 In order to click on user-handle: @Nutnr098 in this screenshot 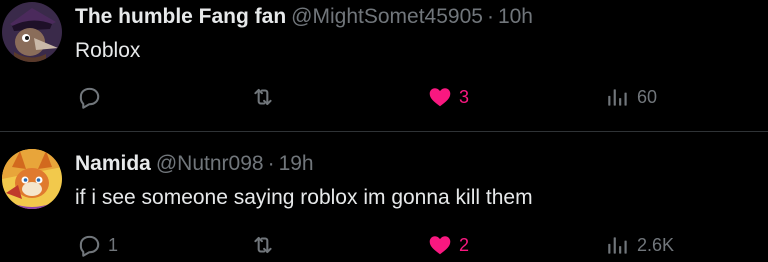, I will do `click(210, 163)`.